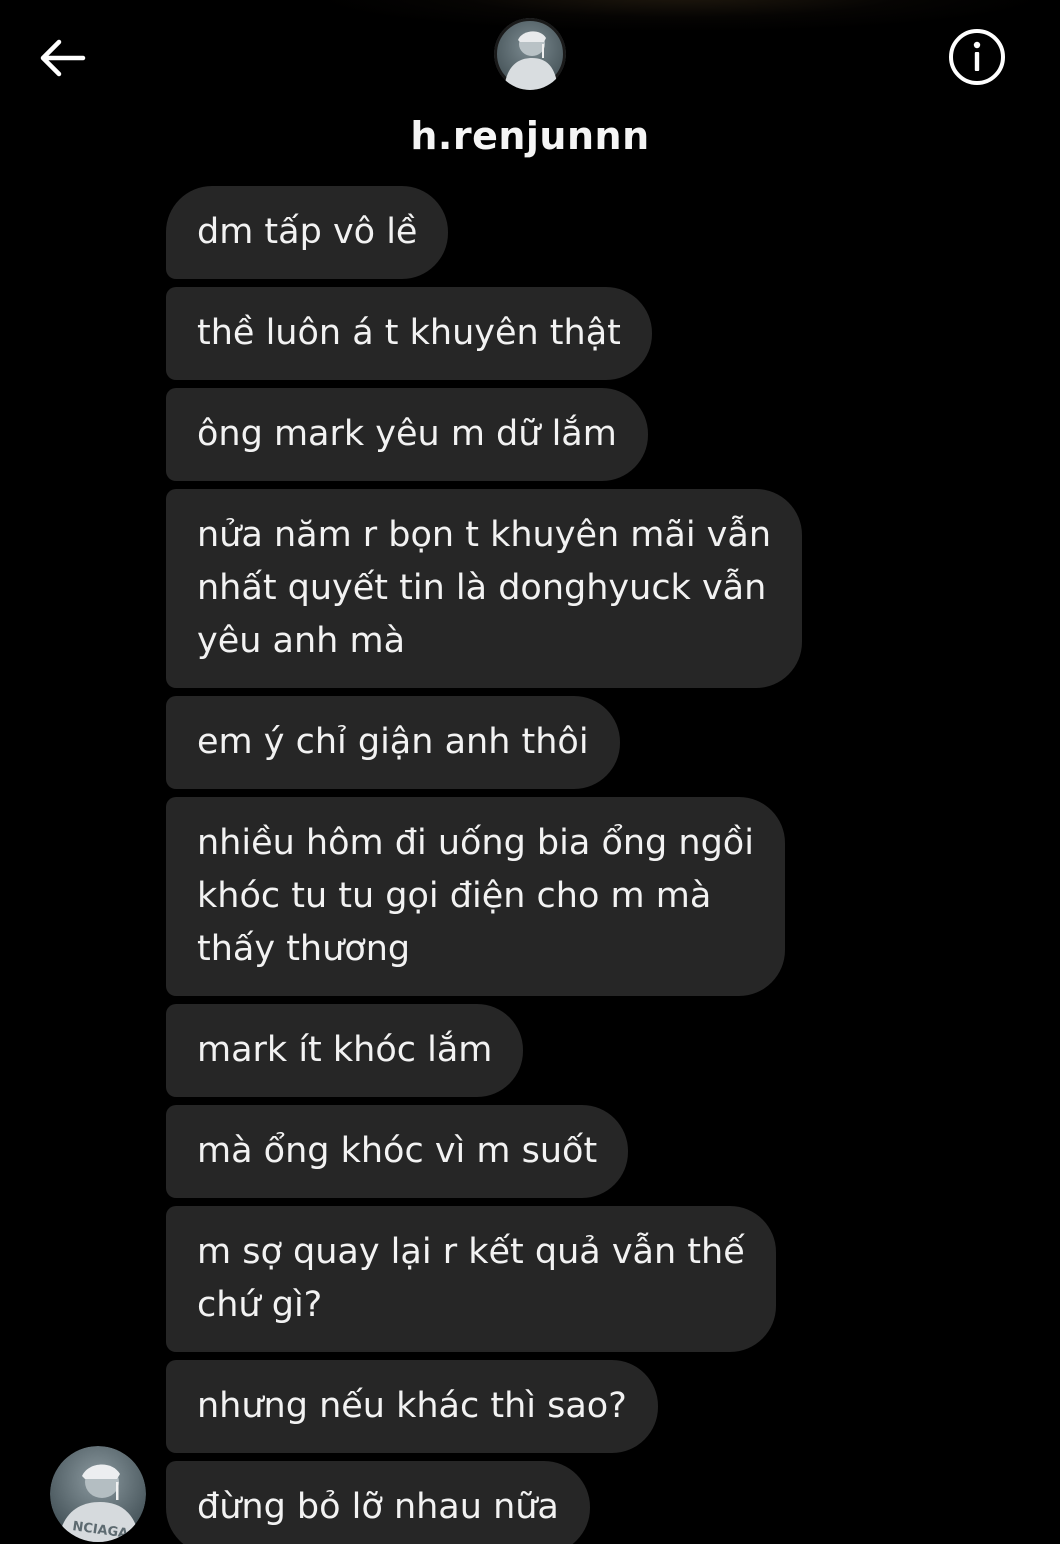 The image size is (1060, 1544). I want to click on header-avatar, so click(530, 54).